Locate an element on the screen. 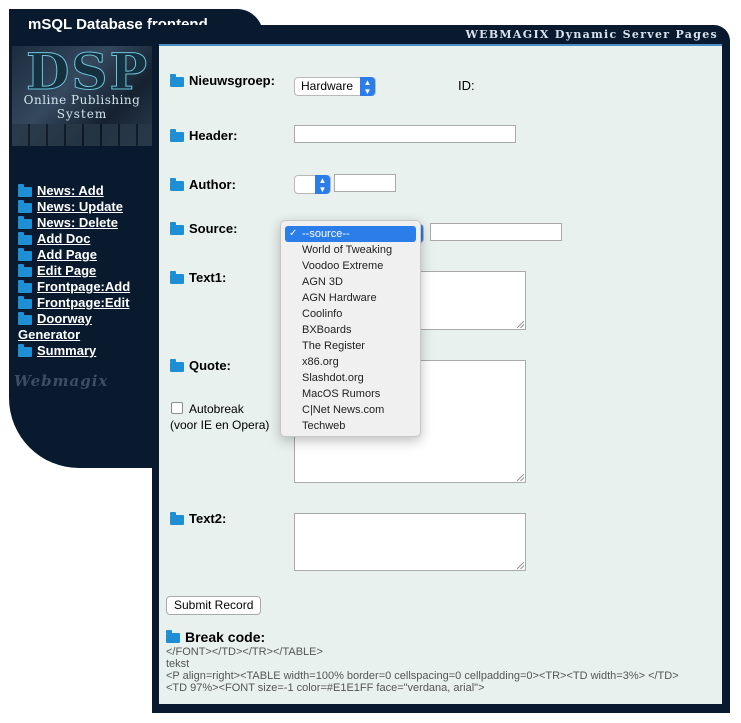  nieuwsgroep-label: Nieuwsgroep: is located at coordinates (222, 80).